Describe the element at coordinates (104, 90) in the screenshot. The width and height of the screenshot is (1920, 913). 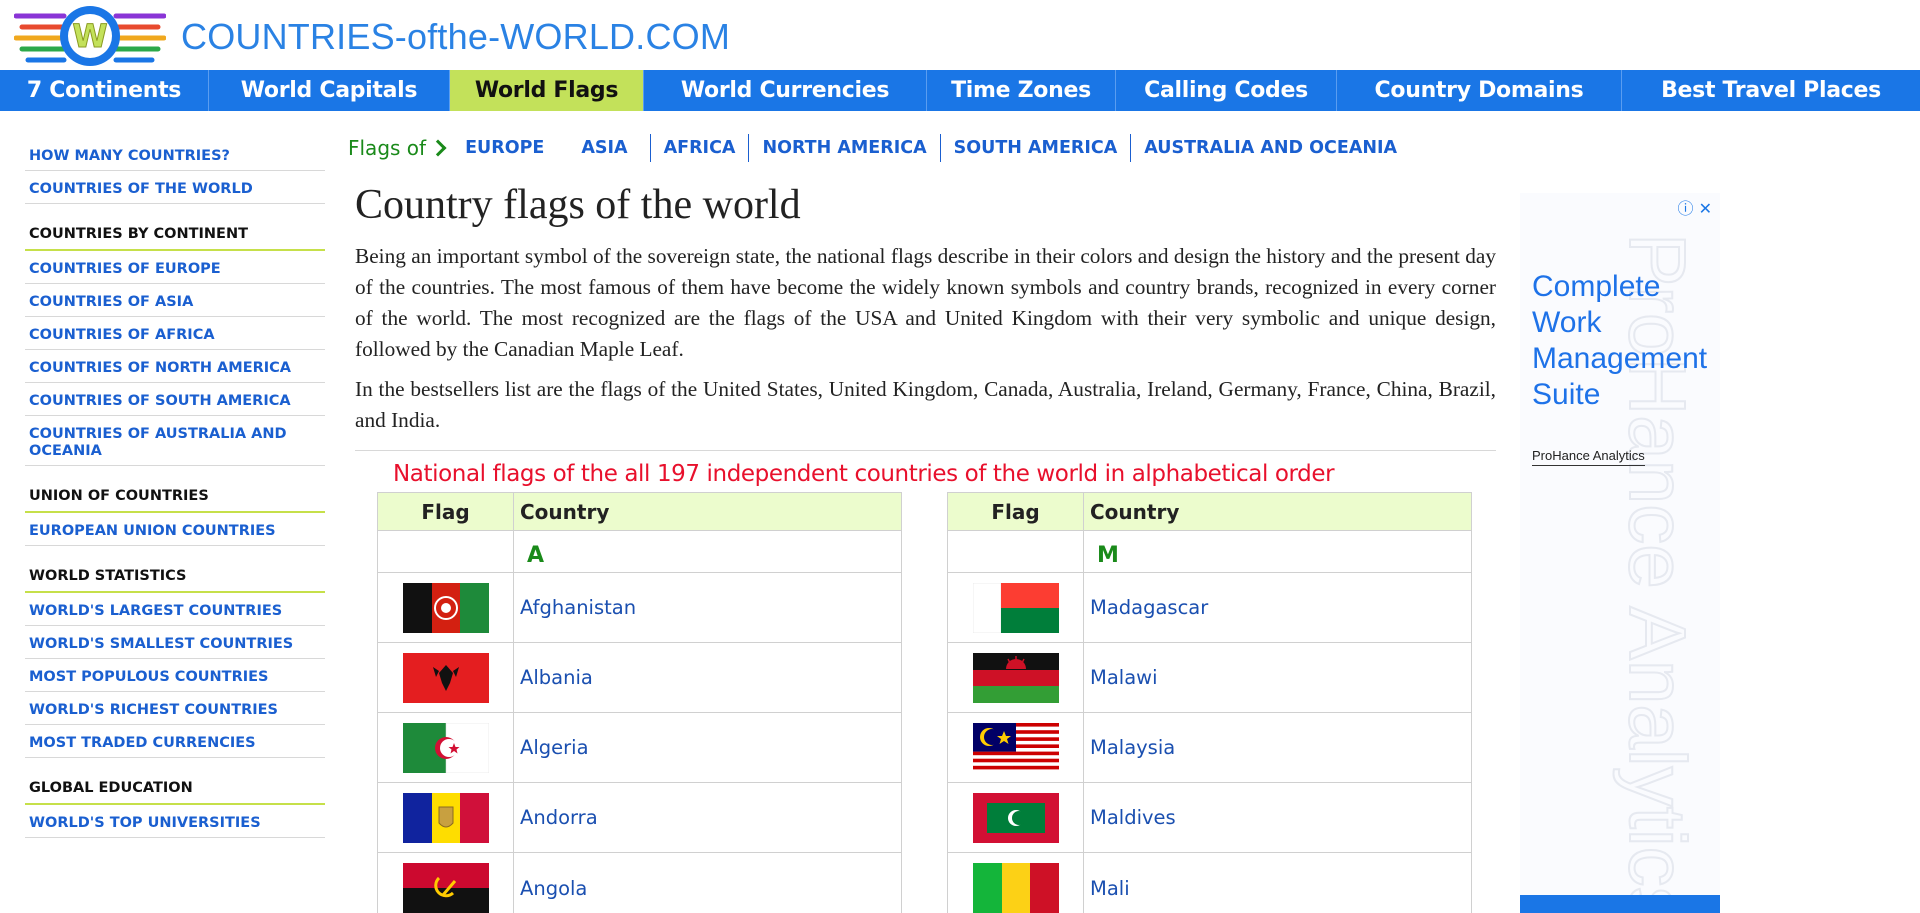
I see `nav-7-continents: 7 Continents` at that location.